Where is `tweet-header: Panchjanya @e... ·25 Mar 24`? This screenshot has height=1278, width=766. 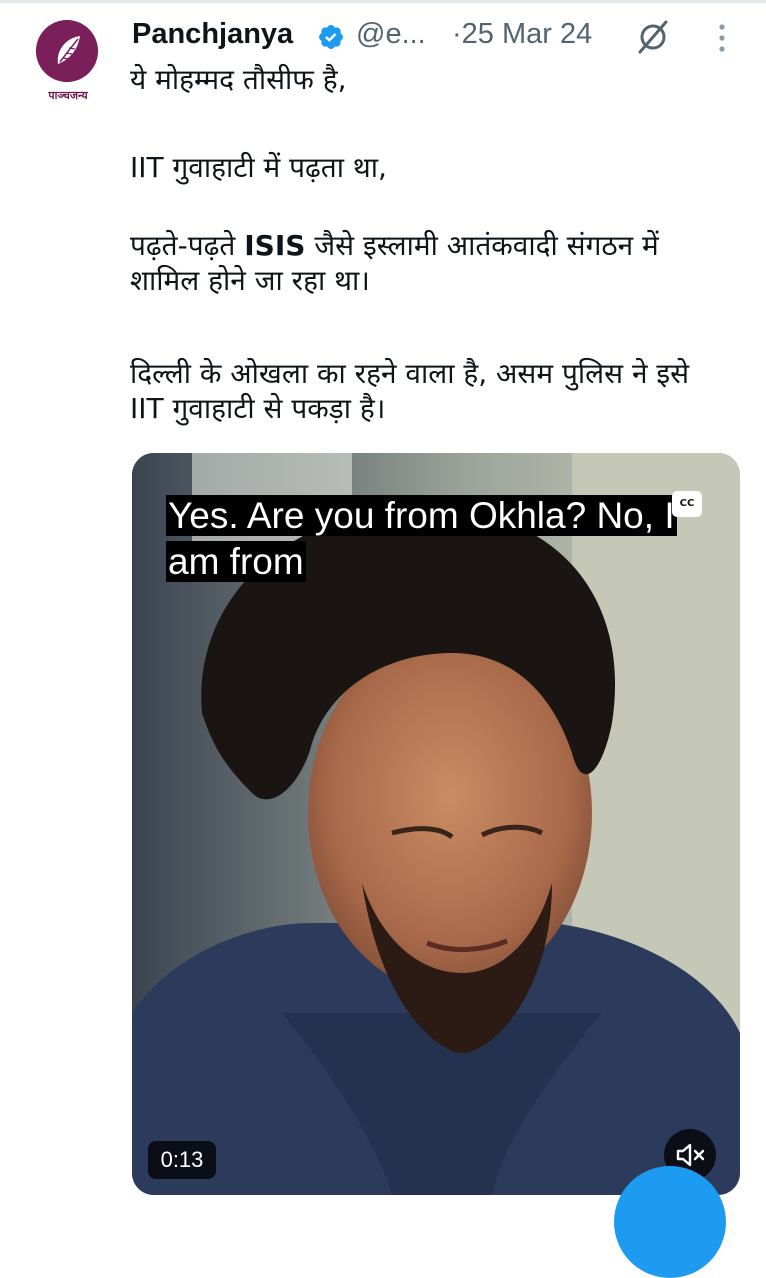 tweet-header: Panchjanya @e... ·25 Mar 24 is located at coordinates (442, 36).